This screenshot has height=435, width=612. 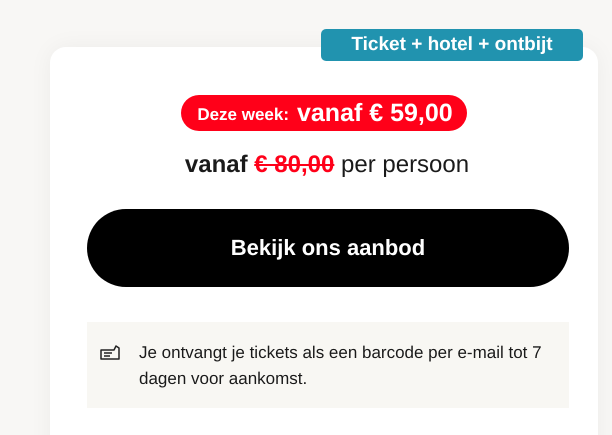 What do you see at coordinates (324, 113) in the screenshot?
I see `deal-badge: Deze week: vanaf € 59,00` at bounding box center [324, 113].